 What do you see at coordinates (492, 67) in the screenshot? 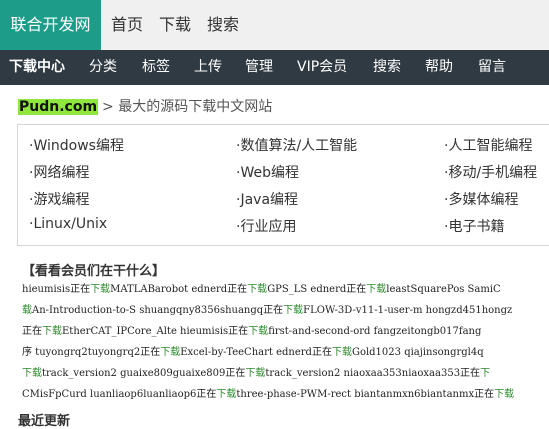
I see `main-nav-message: 留言` at bounding box center [492, 67].